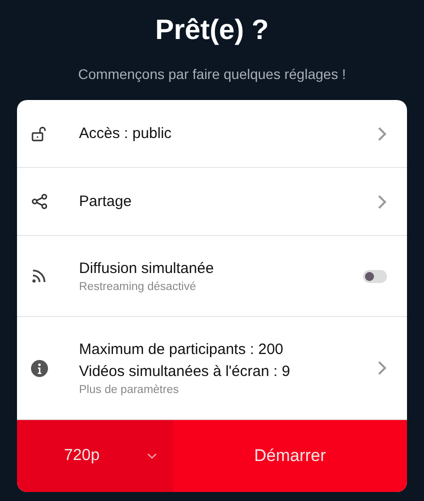 Image resolution: width=424 pixels, height=501 pixels. Describe the element at coordinates (95, 456) in the screenshot. I see `quality-dropdown: 720p` at that location.